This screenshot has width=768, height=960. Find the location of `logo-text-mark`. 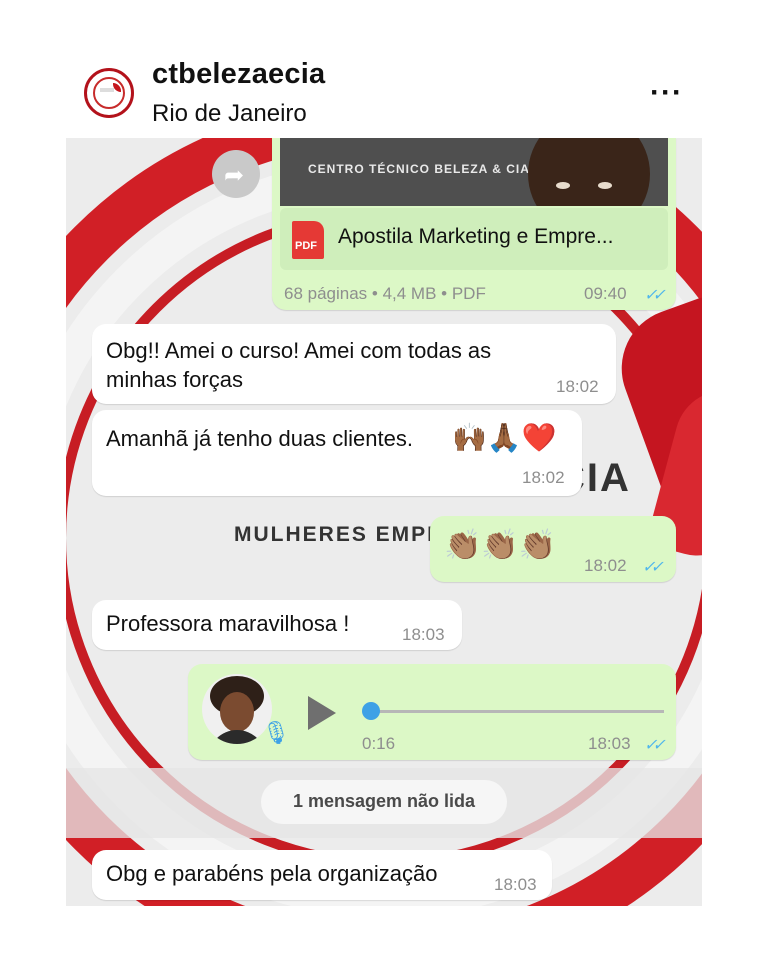

logo-text-mark is located at coordinates (107, 90).